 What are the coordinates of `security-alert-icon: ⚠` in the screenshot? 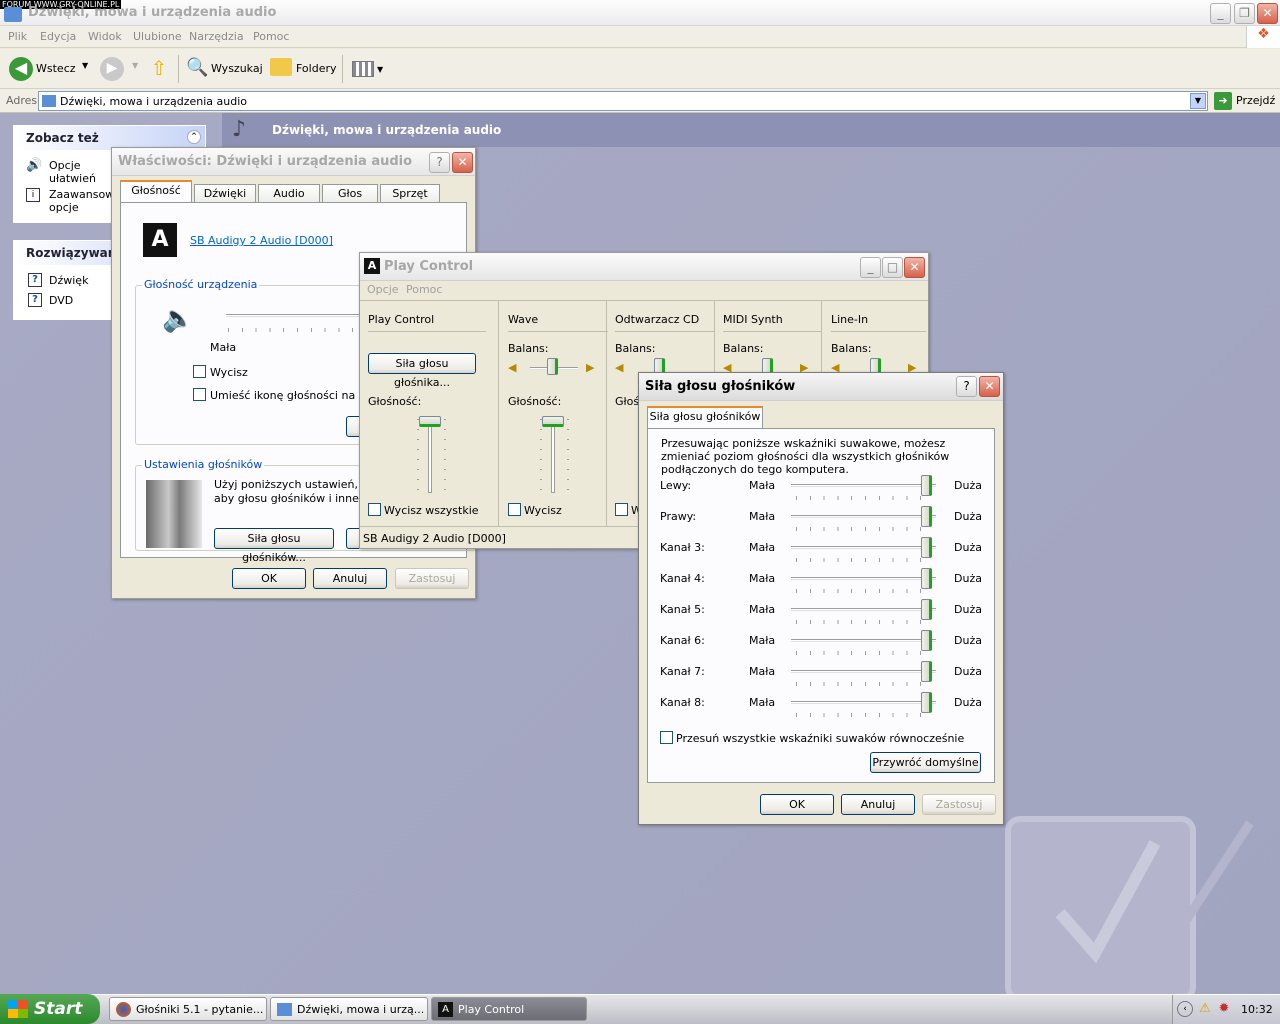 It's located at (1205, 1009).